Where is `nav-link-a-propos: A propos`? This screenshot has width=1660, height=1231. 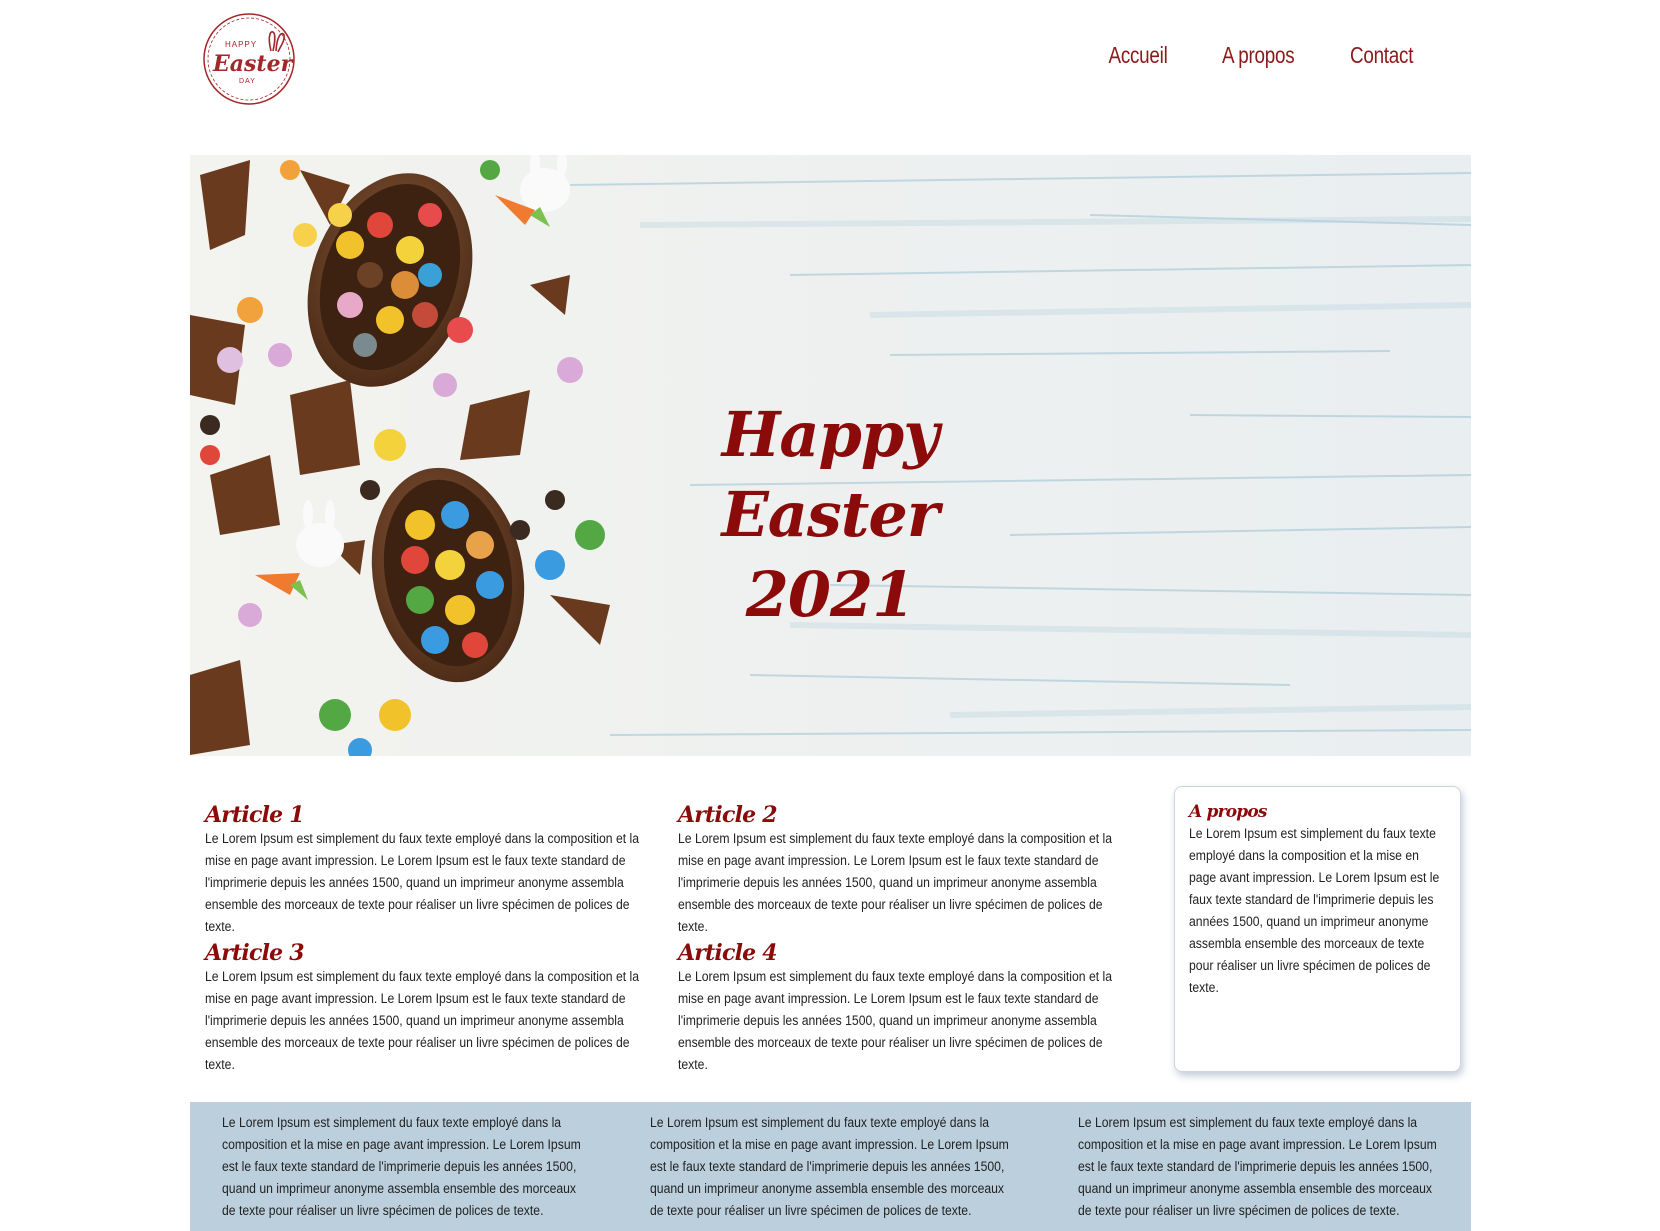
nav-link-a-propos: A propos is located at coordinates (1258, 55).